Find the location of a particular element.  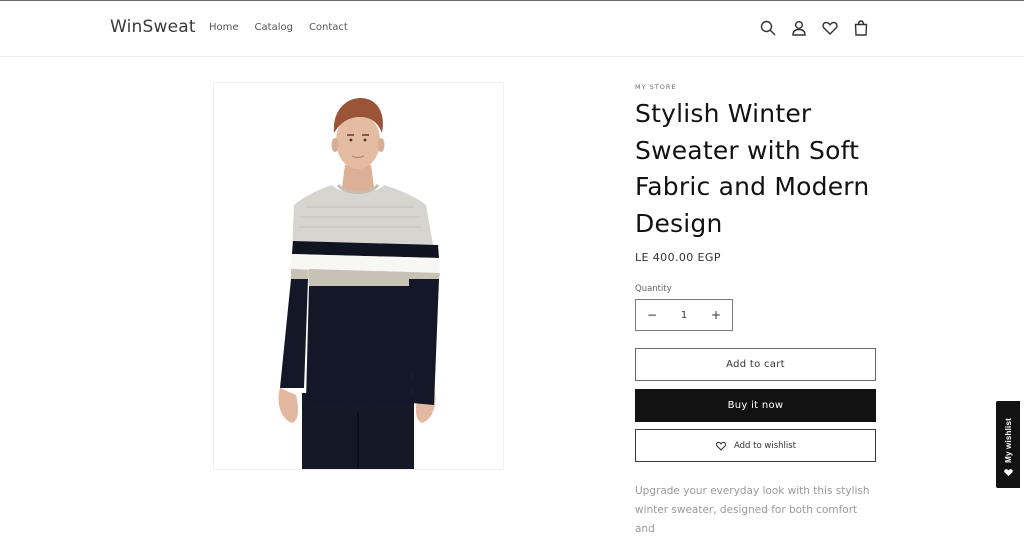

add-to-wishlist-label: Add to wishlist is located at coordinates (764, 445).